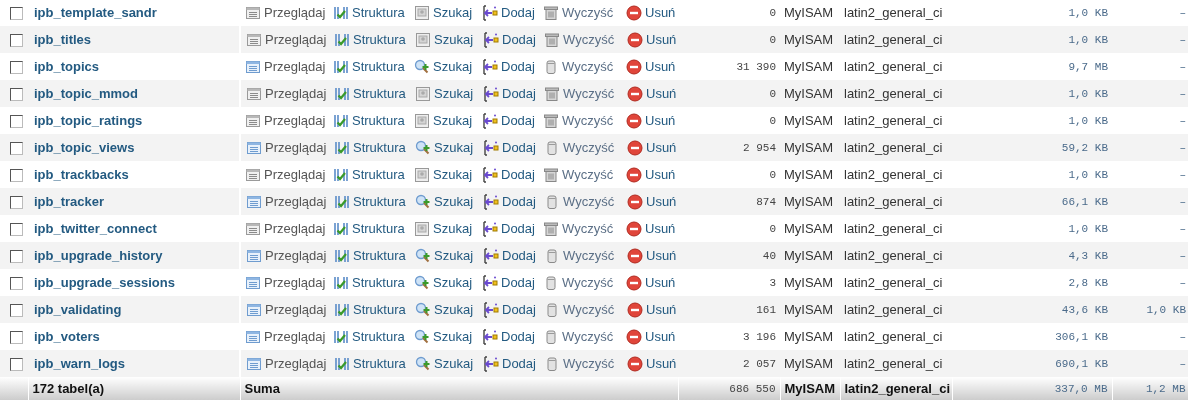  What do you see at coordinates (65, 66) in the screenshot?
I see `table-name-link: ipb_topics` at bounding box center [65, 66].